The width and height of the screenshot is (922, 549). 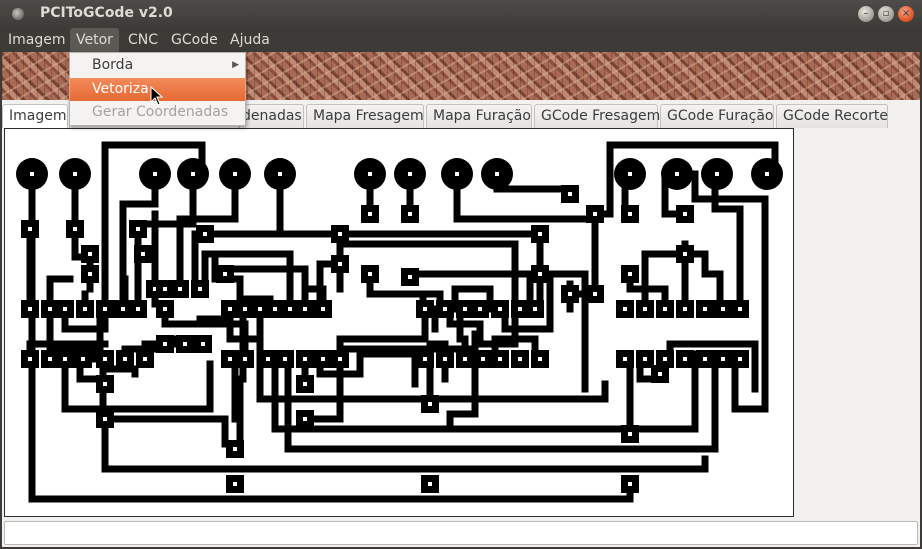 What do you see at coordinates (94, 40) in the screenshot?
I see `menu-vetor: Vetor` at bounding box center [94, 40].